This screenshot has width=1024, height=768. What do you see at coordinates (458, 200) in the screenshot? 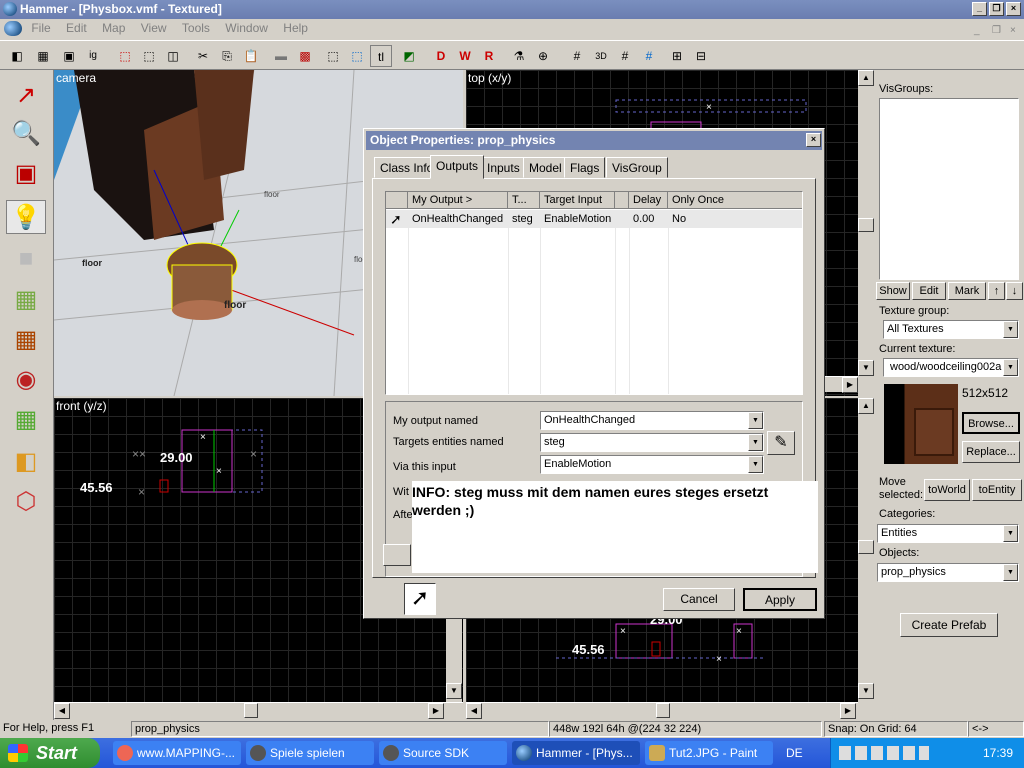
I see `column-header-output: My Output >` at bounding box center [458, 200].